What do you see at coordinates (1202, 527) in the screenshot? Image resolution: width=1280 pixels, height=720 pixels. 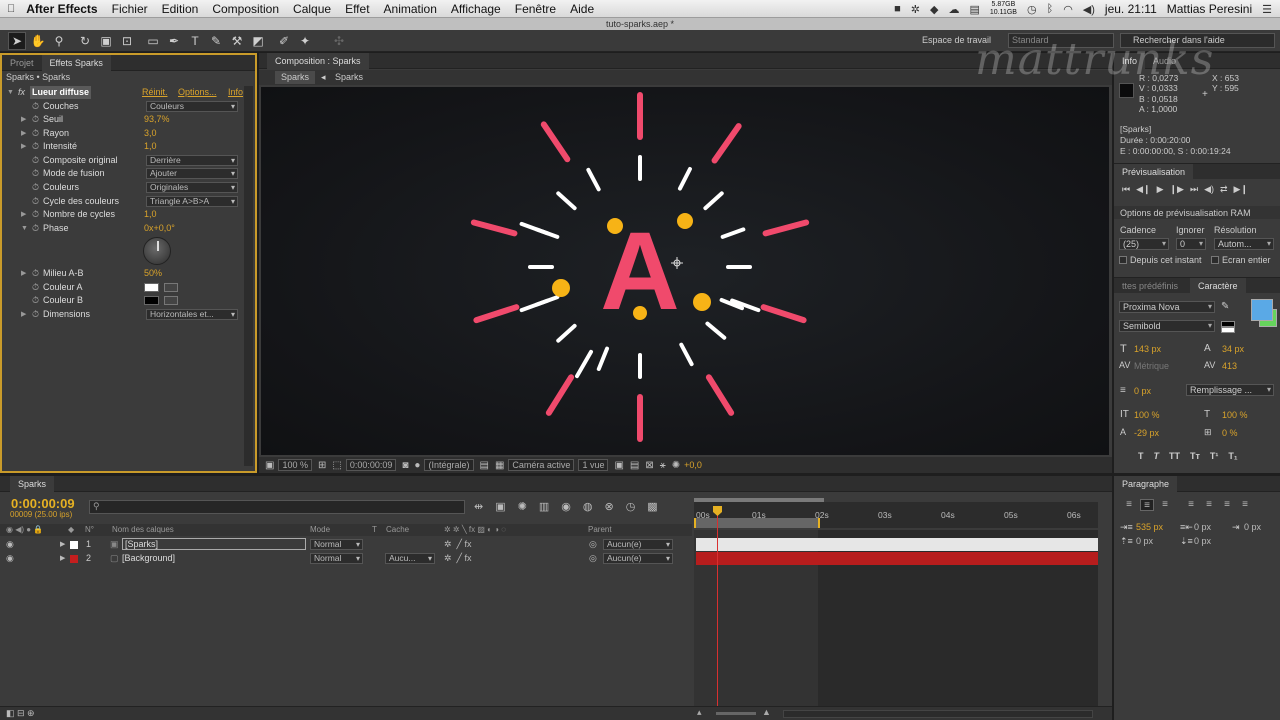 I see `indent-right-value: 0 px` at bounding box center [1202, 527].